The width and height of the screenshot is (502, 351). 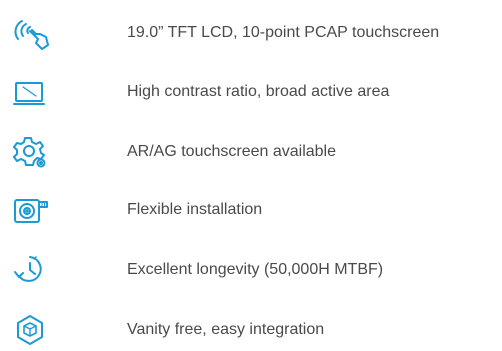 What do you see at coordinates (30, 92) in the screenshot?
I see `monitor-icon` at bounding box center [30, 92].